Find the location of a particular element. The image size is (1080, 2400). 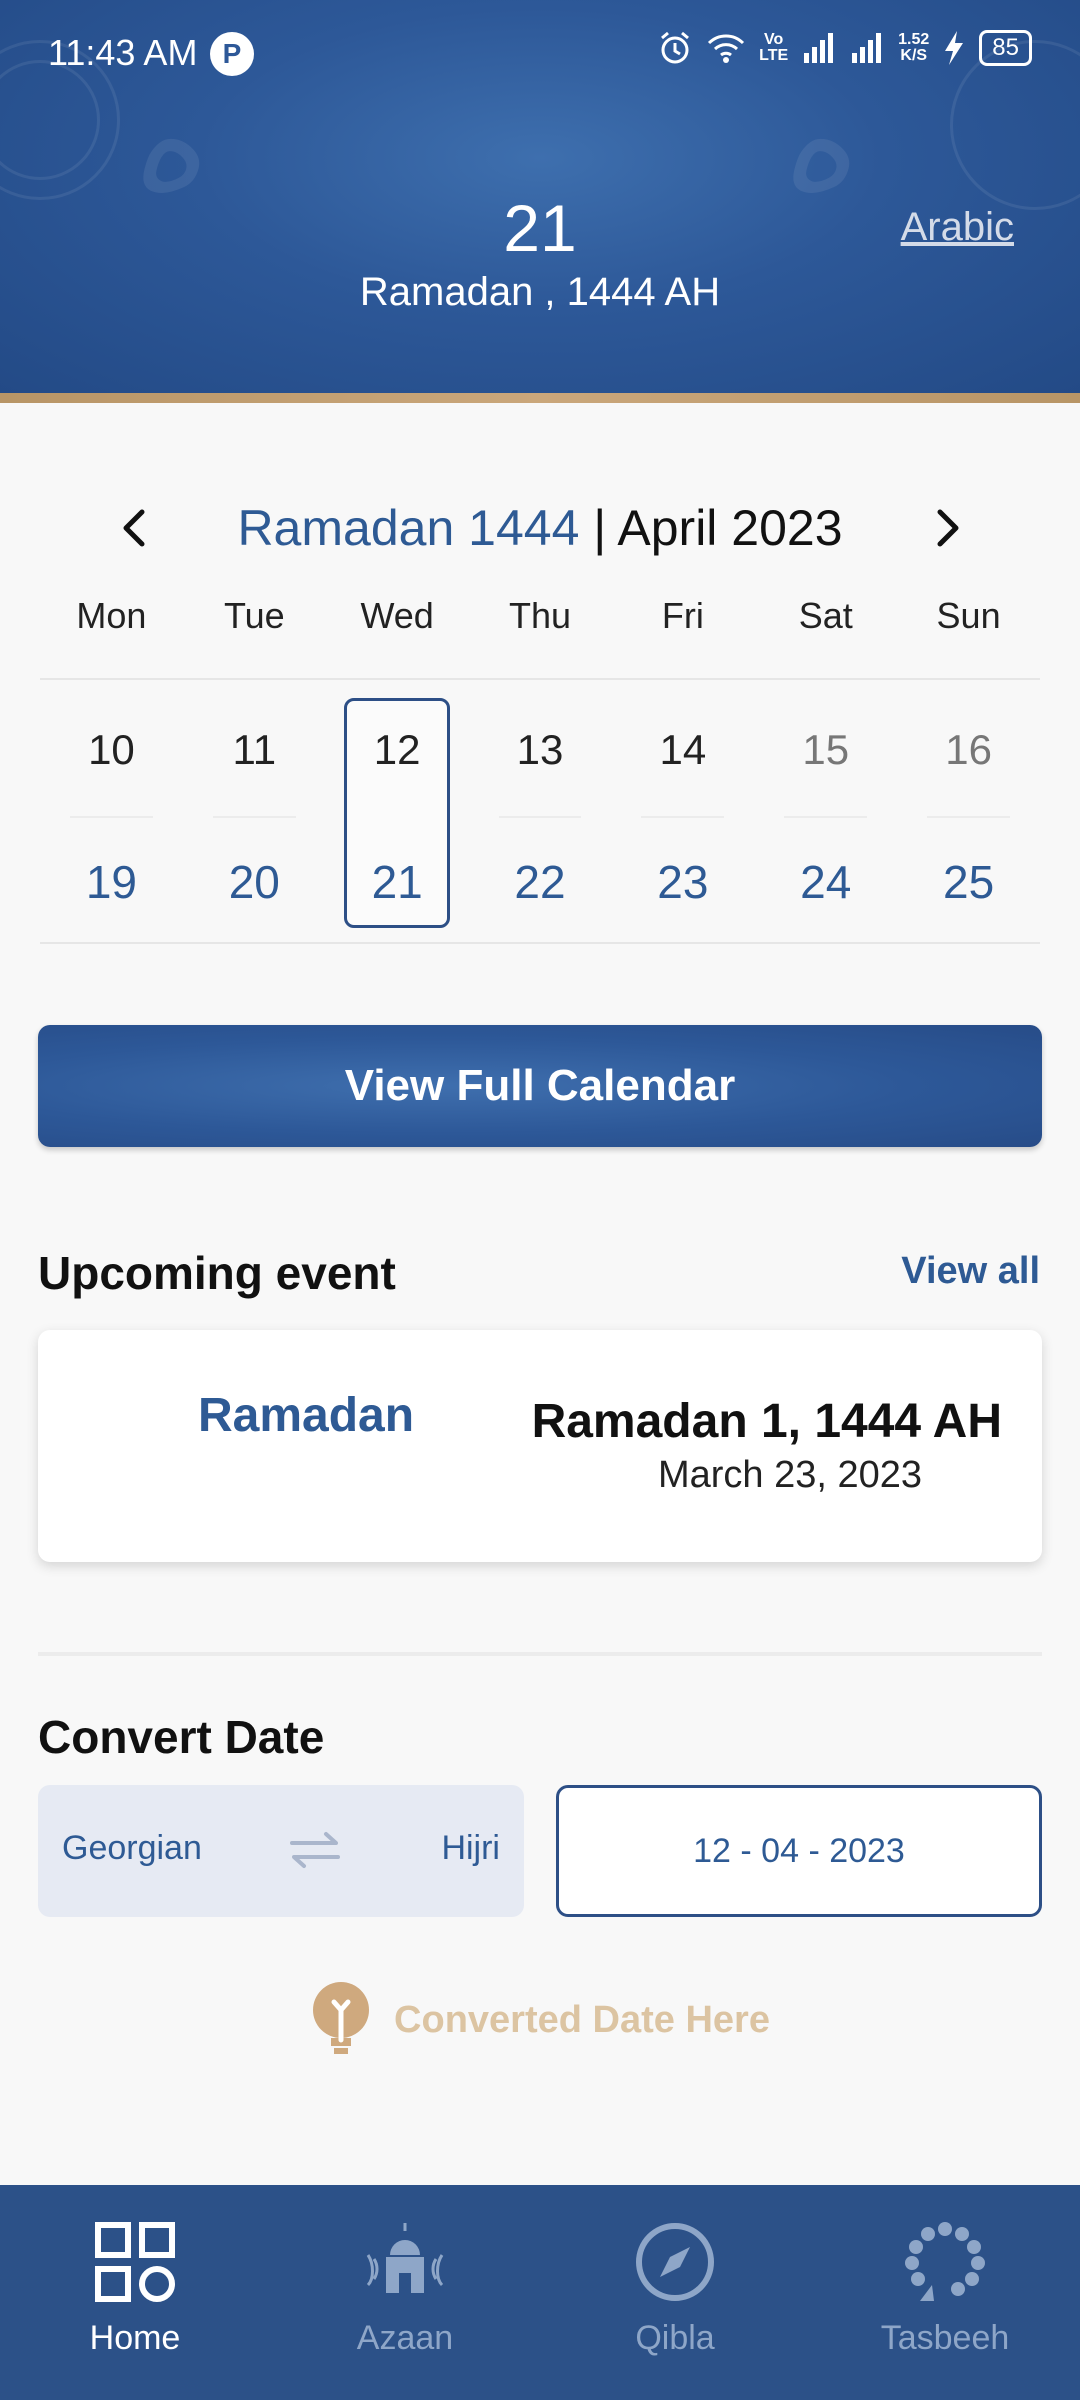

signal-icon is located at coordinates (819, 48).